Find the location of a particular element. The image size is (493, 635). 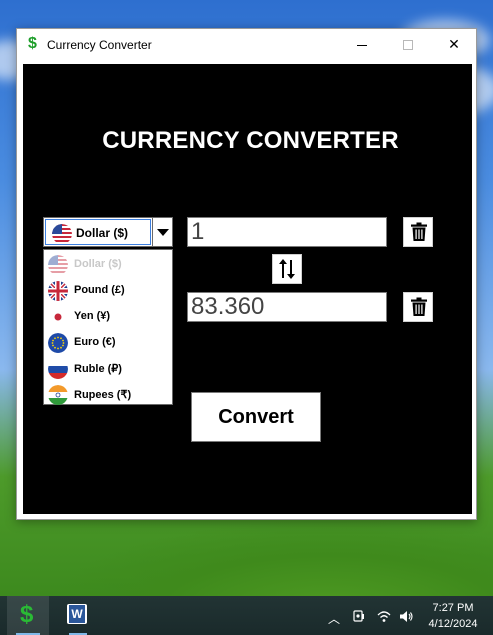

close-icon: ✕ is located at coordinates (454, 44).